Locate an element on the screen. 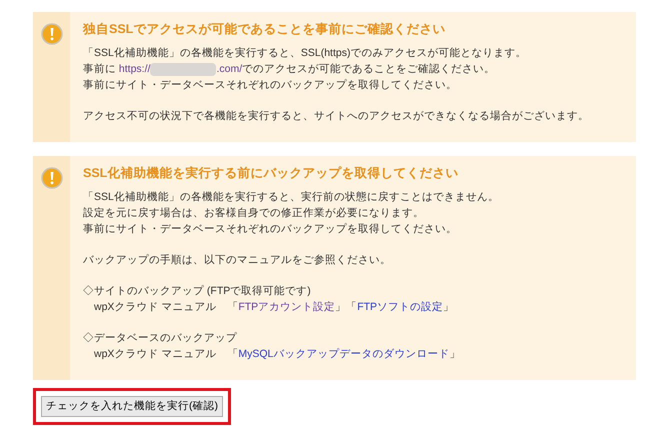 The image size is (650, 426). notice-text: アクセス不可の状況下で各機能を実行すると、サイトへのアクセスができなくなる場合がございます。 is located at coordinates (336, 116).